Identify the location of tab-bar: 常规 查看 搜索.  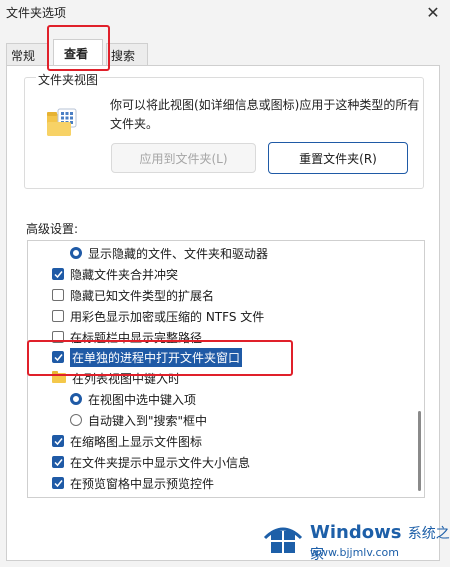
(226, 52).